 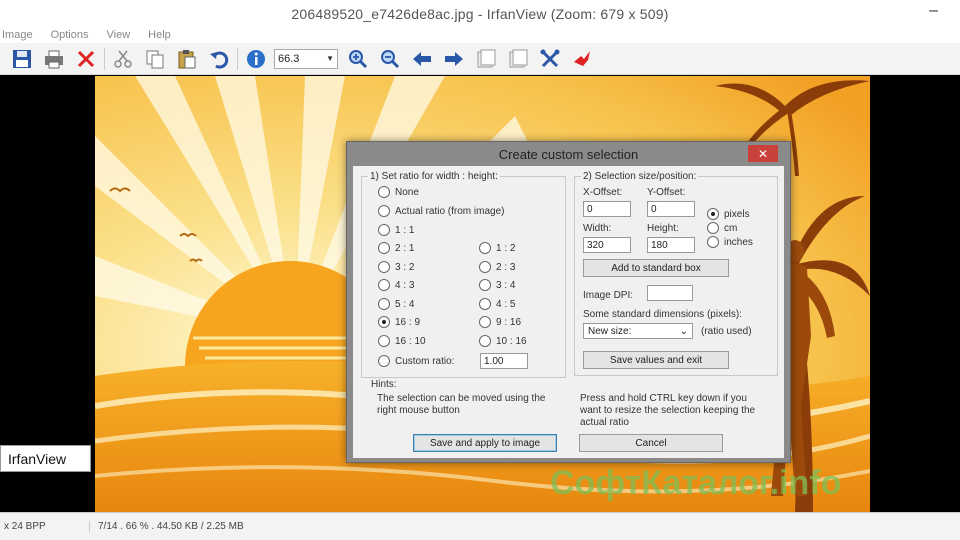 I want to click on irfanview-label: IrfanView, so click(x=45, y=458).